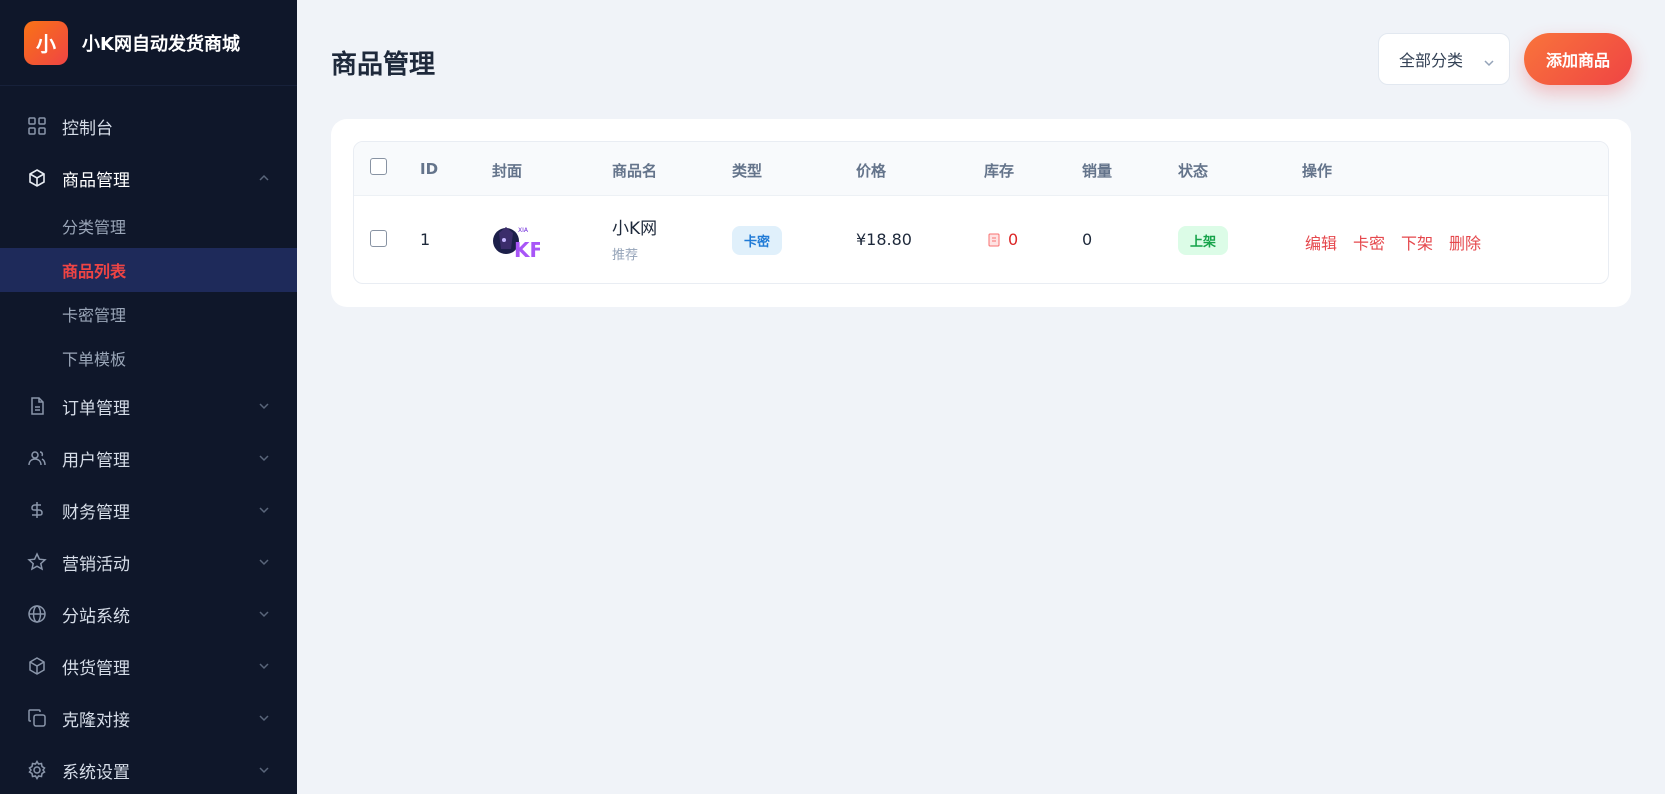 This screenshot has height=794, width=1665. I want to click on product-price: ¥18.80, so click(884, 239).